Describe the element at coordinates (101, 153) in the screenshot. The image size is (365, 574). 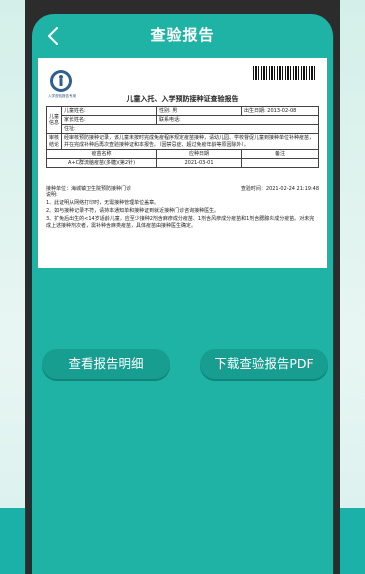
I see `col-vaccine: 疫苗名称` at that location.